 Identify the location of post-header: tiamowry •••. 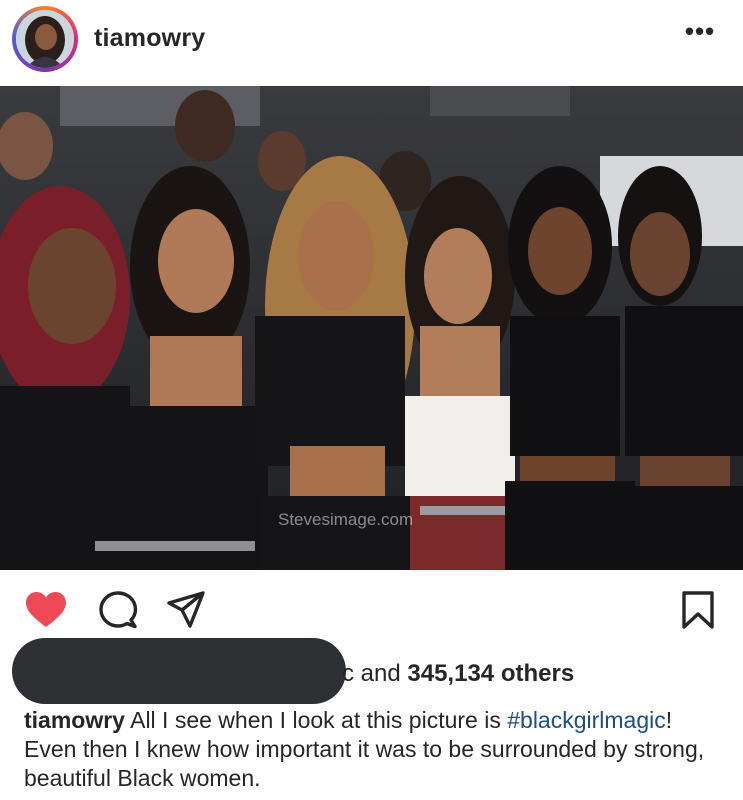
(371, 42).